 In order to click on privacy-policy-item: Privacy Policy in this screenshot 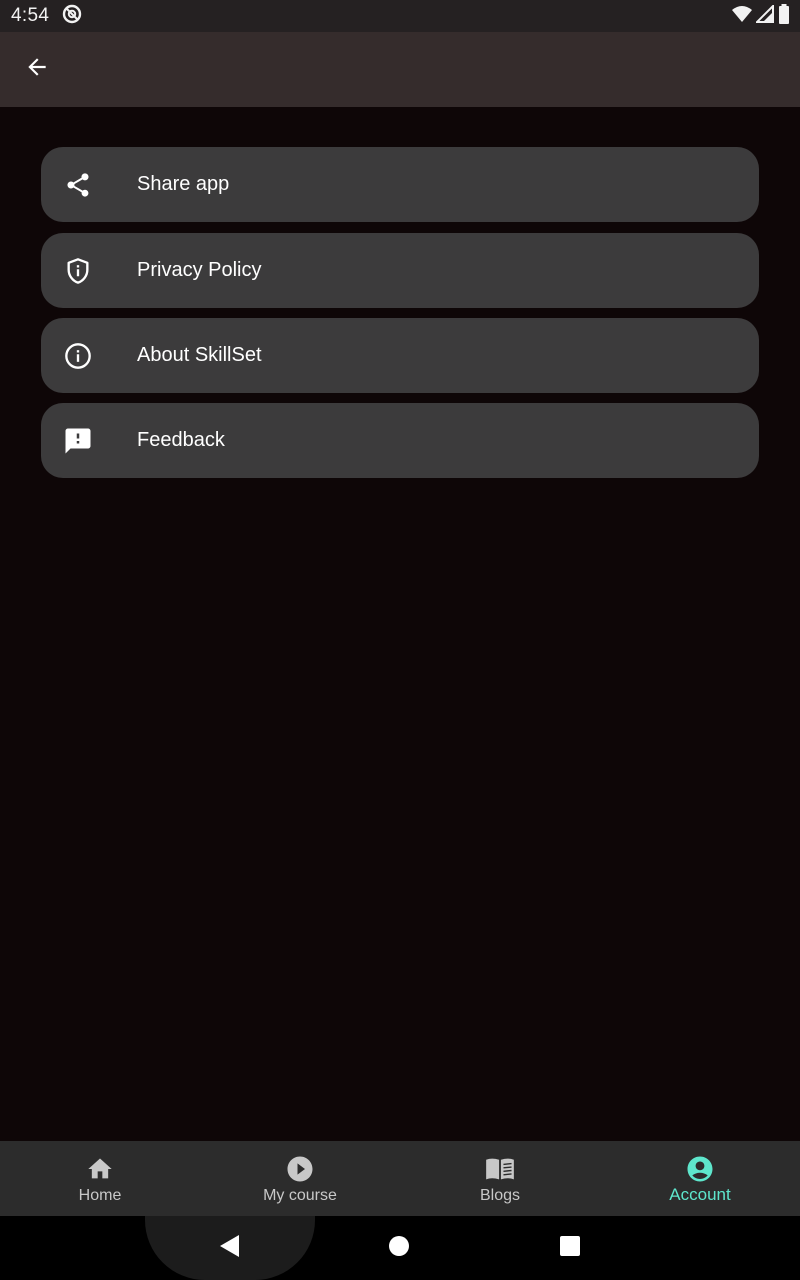, I will do `click(400, 270)`.